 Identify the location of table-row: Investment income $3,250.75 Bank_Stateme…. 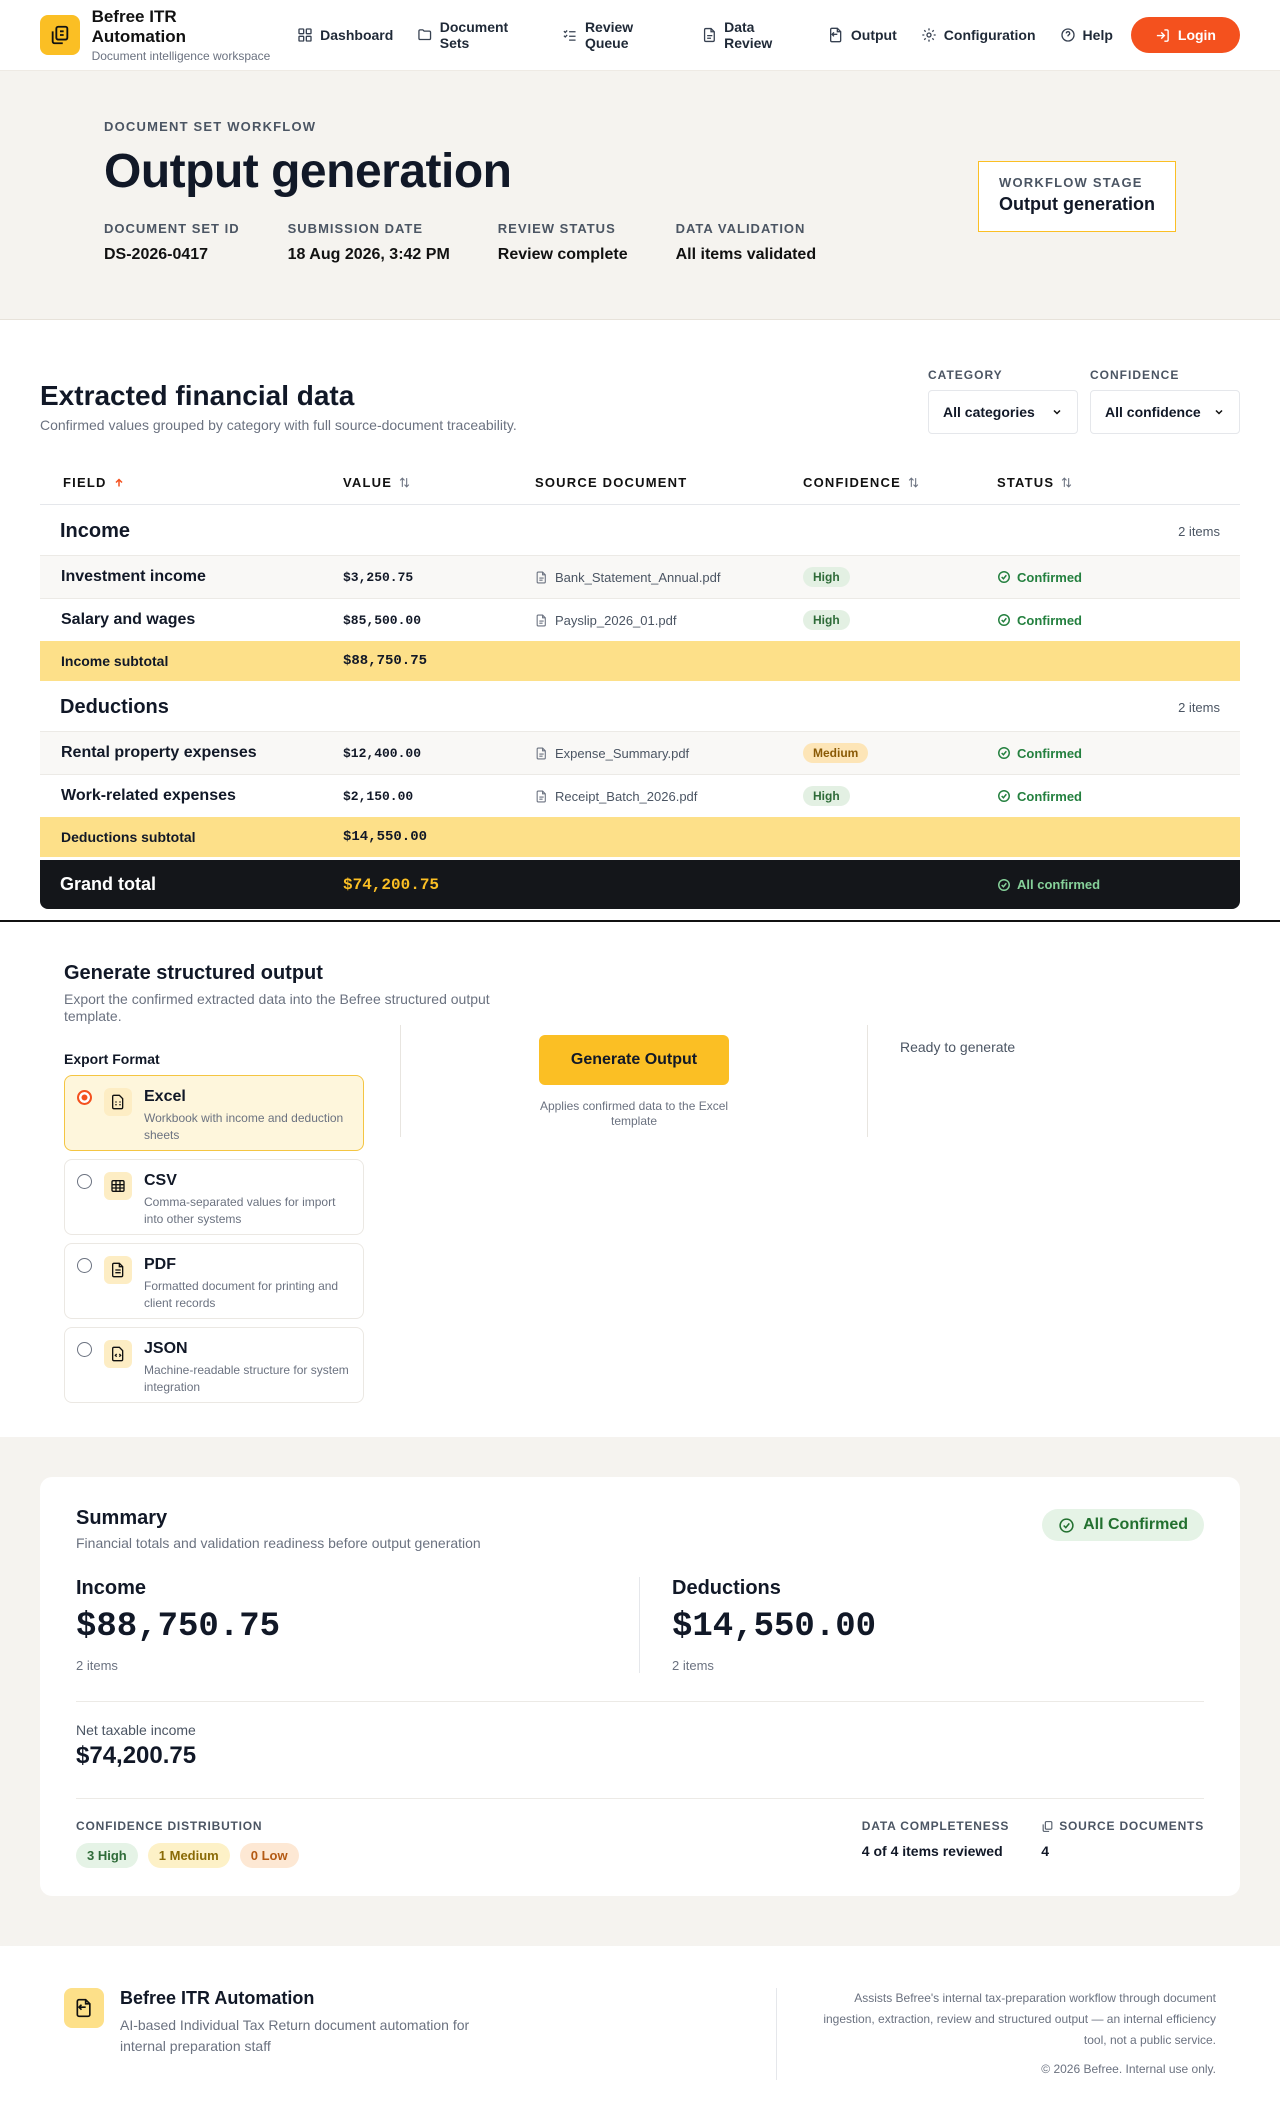
(640, 576).